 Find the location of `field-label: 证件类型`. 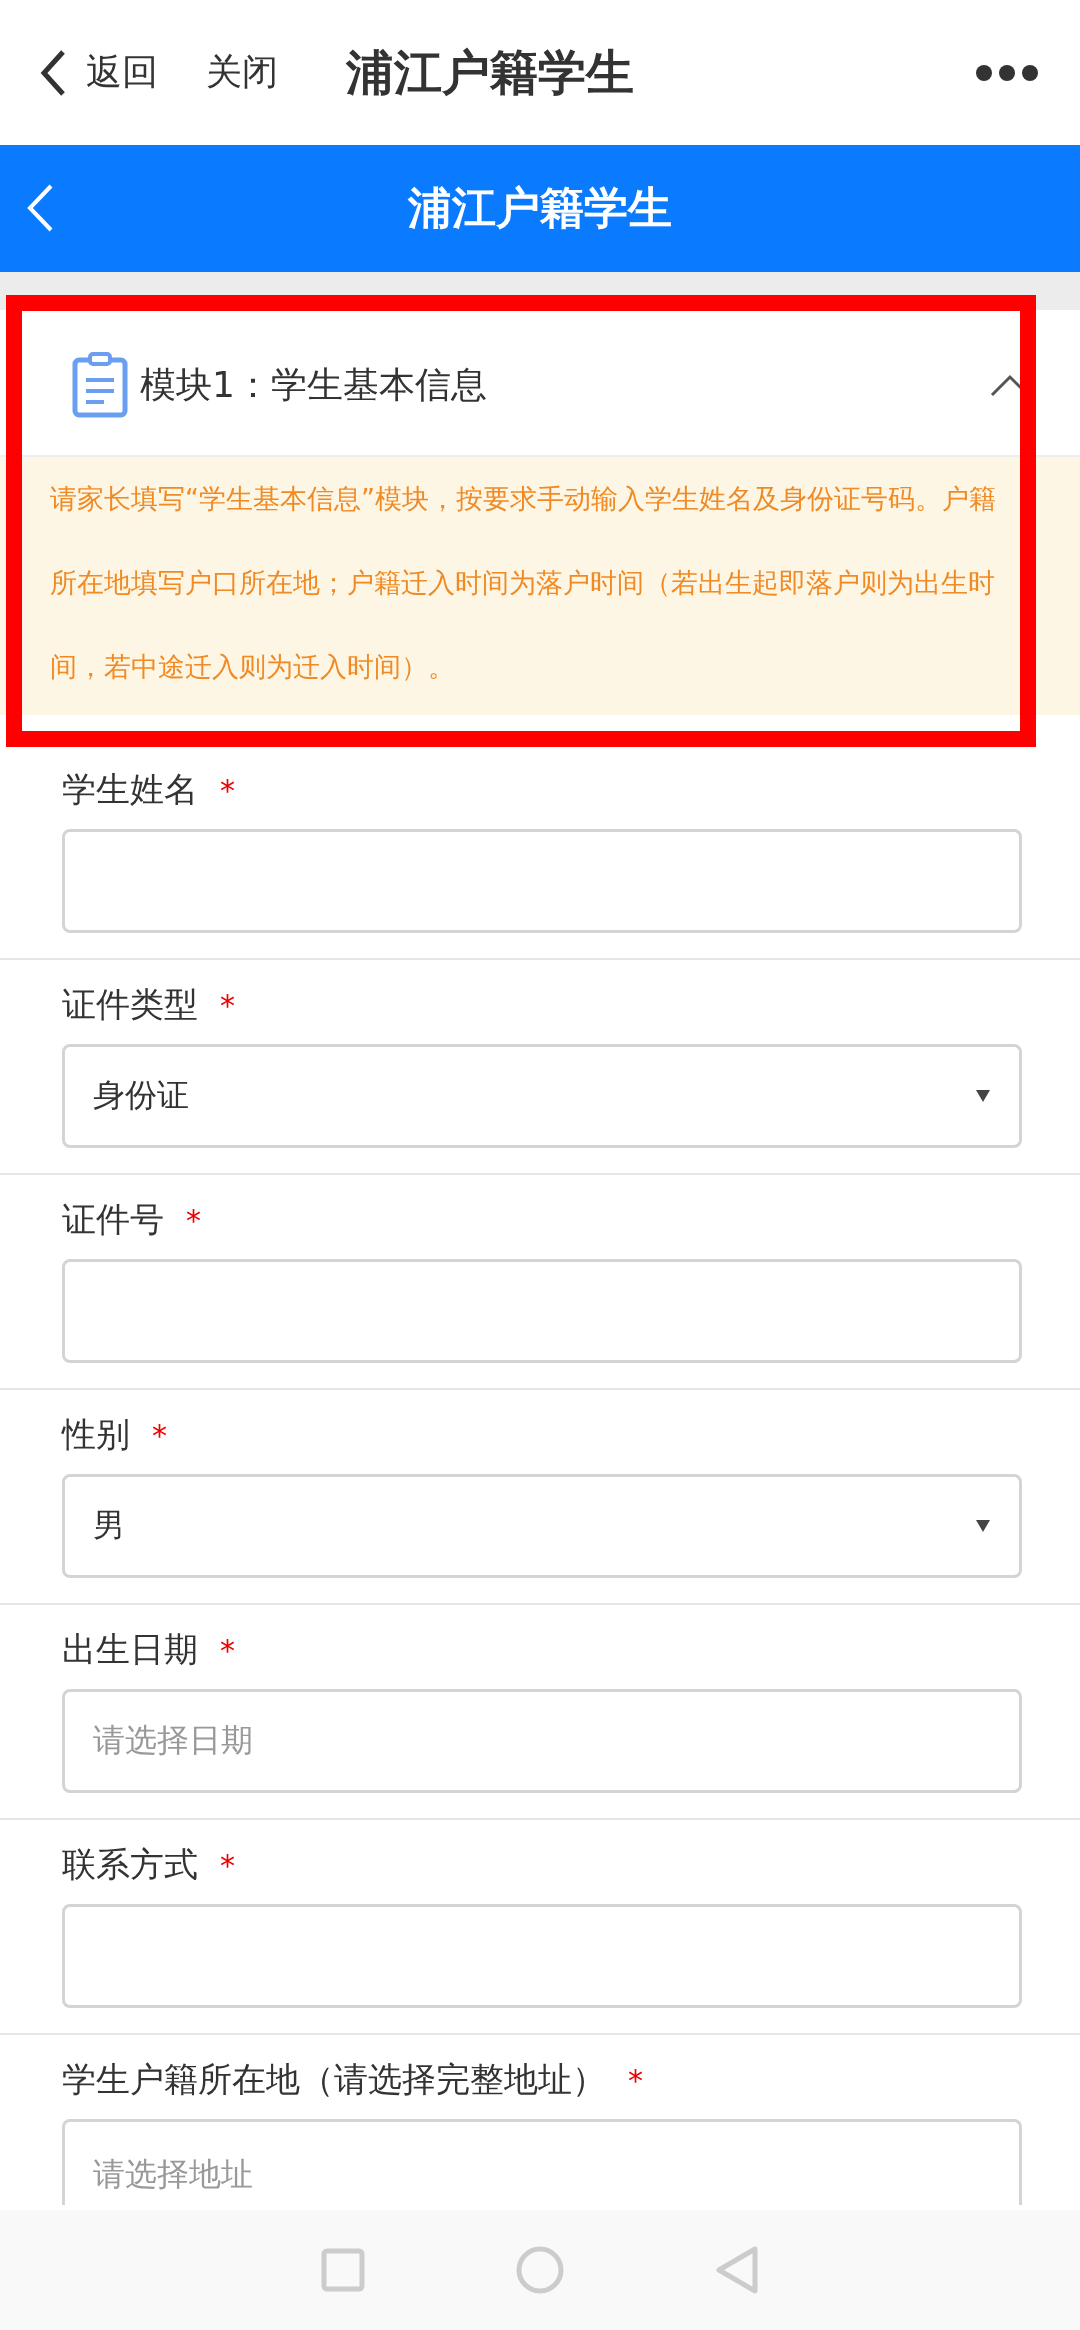

field-label: 证件类型 is located at coordinates (130, 1004).